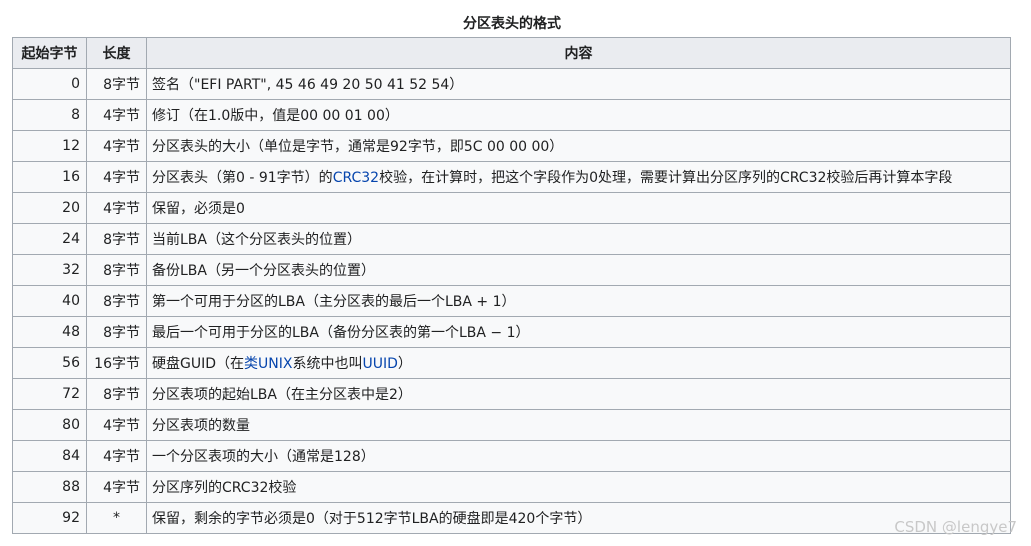 The width and height of the screenshot is (1031, 546). I want to click on column-header-content: 内容, so click(578, 53).